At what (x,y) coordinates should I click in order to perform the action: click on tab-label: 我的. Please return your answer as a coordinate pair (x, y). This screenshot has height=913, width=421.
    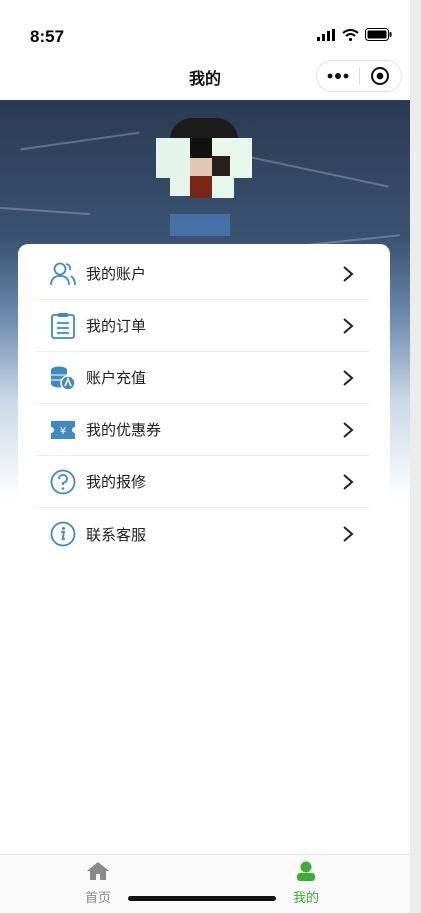
    Looking at the image, I should click on (305, 898).